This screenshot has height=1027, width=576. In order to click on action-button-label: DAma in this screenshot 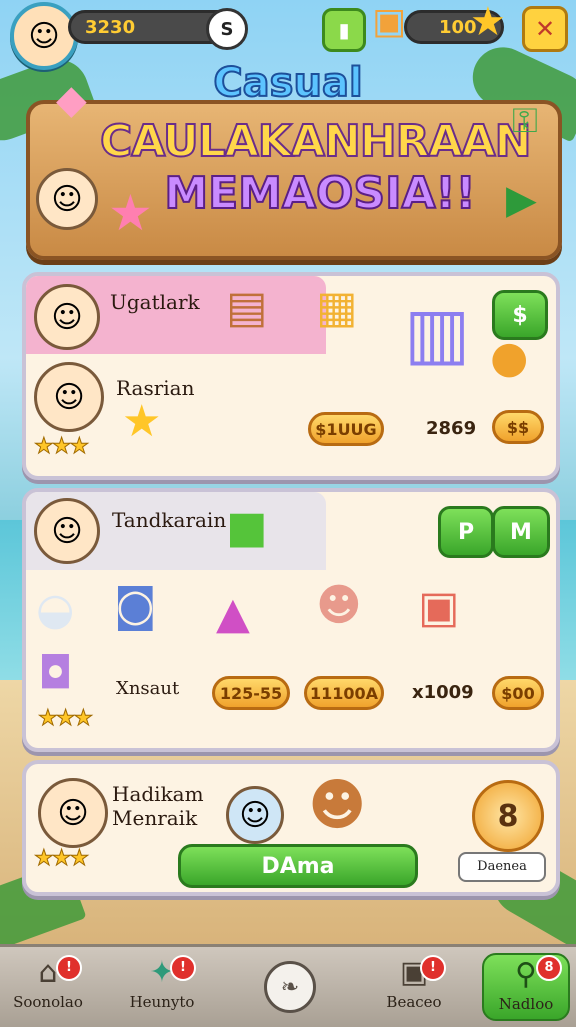, I will do `click(298, 866)`.